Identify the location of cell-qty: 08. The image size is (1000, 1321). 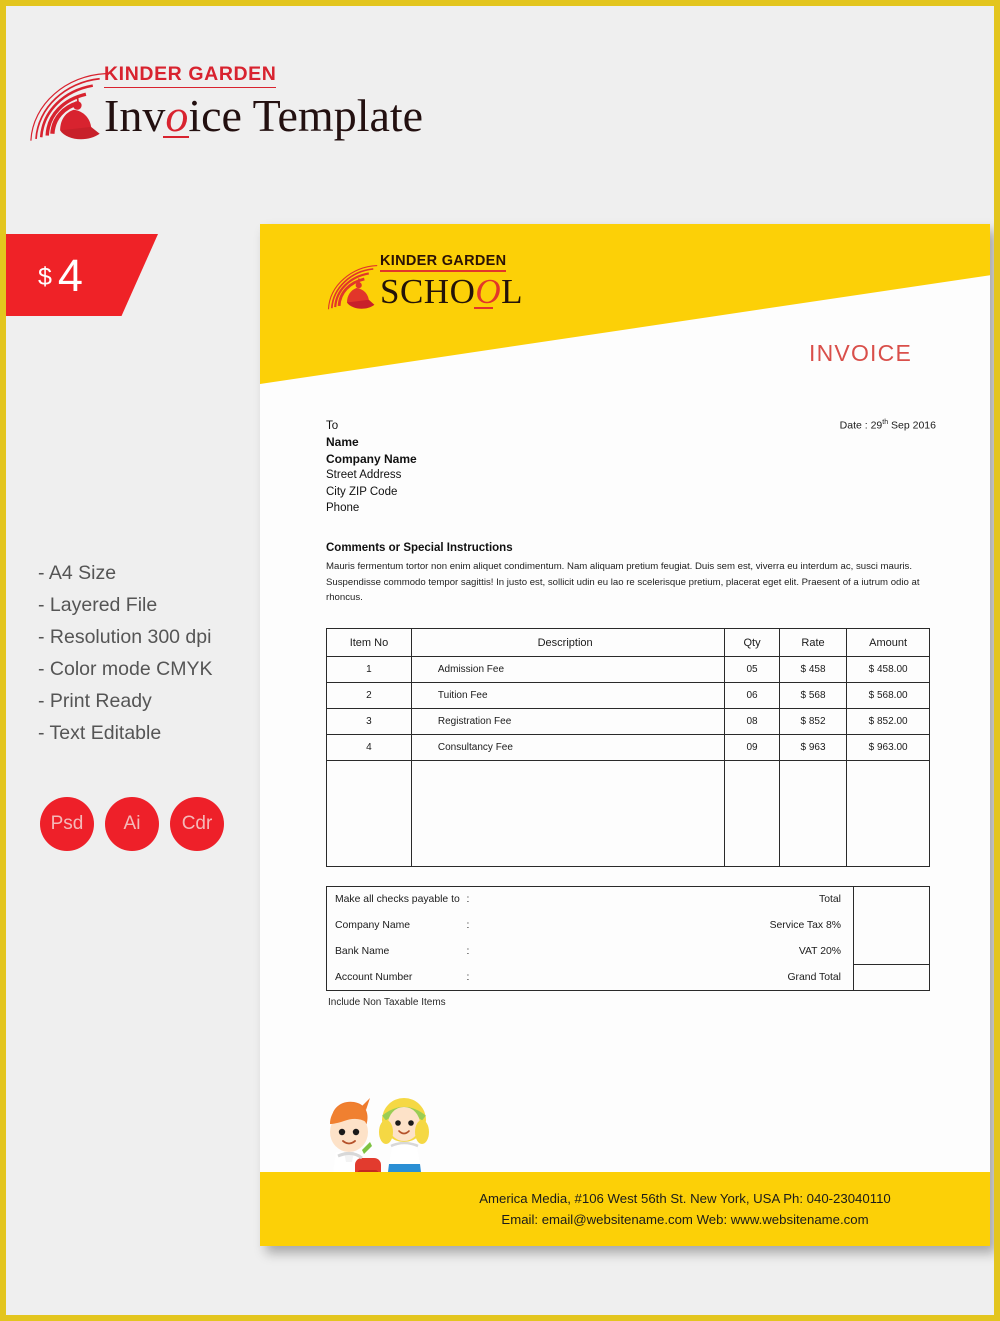
(752, 721).